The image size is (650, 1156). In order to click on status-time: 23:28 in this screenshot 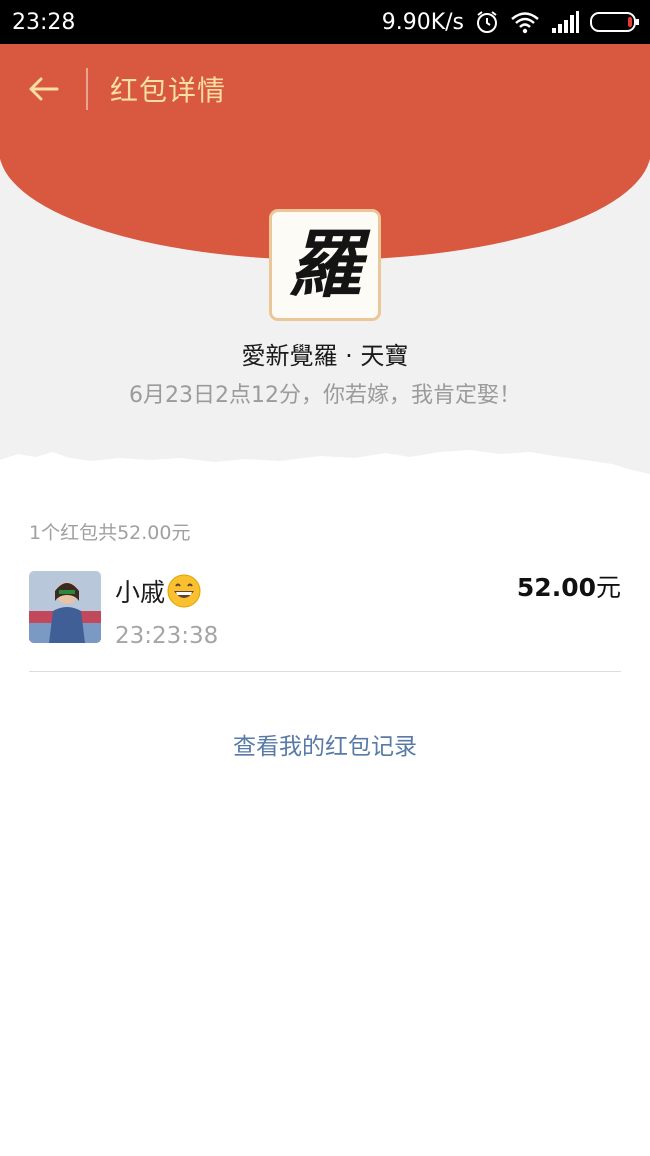, I will do `click(44, 22)`.